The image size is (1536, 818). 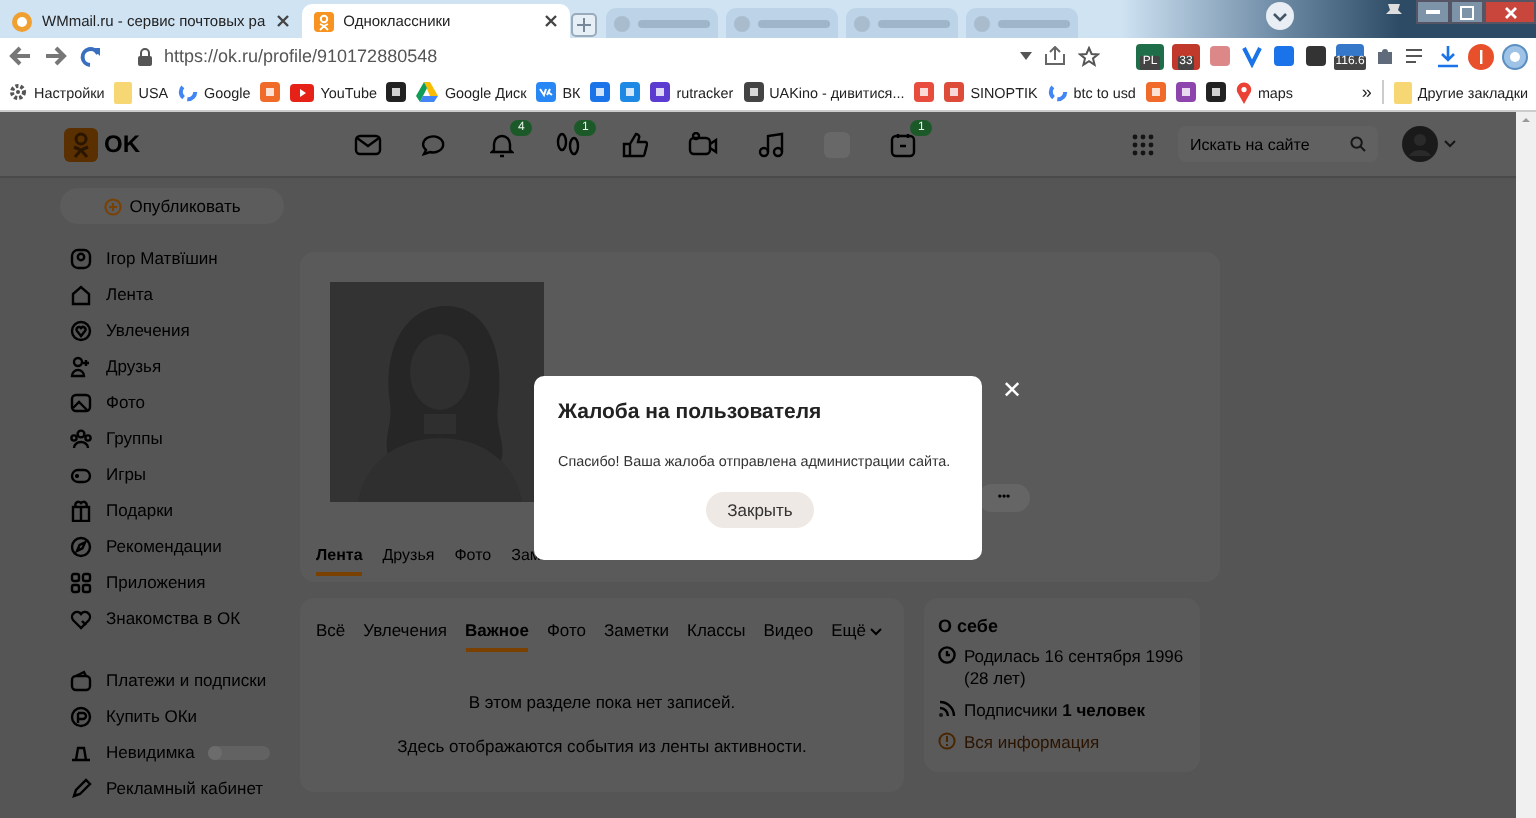 I want to click on profile-tab: Лента, so click(x=339, y=557).